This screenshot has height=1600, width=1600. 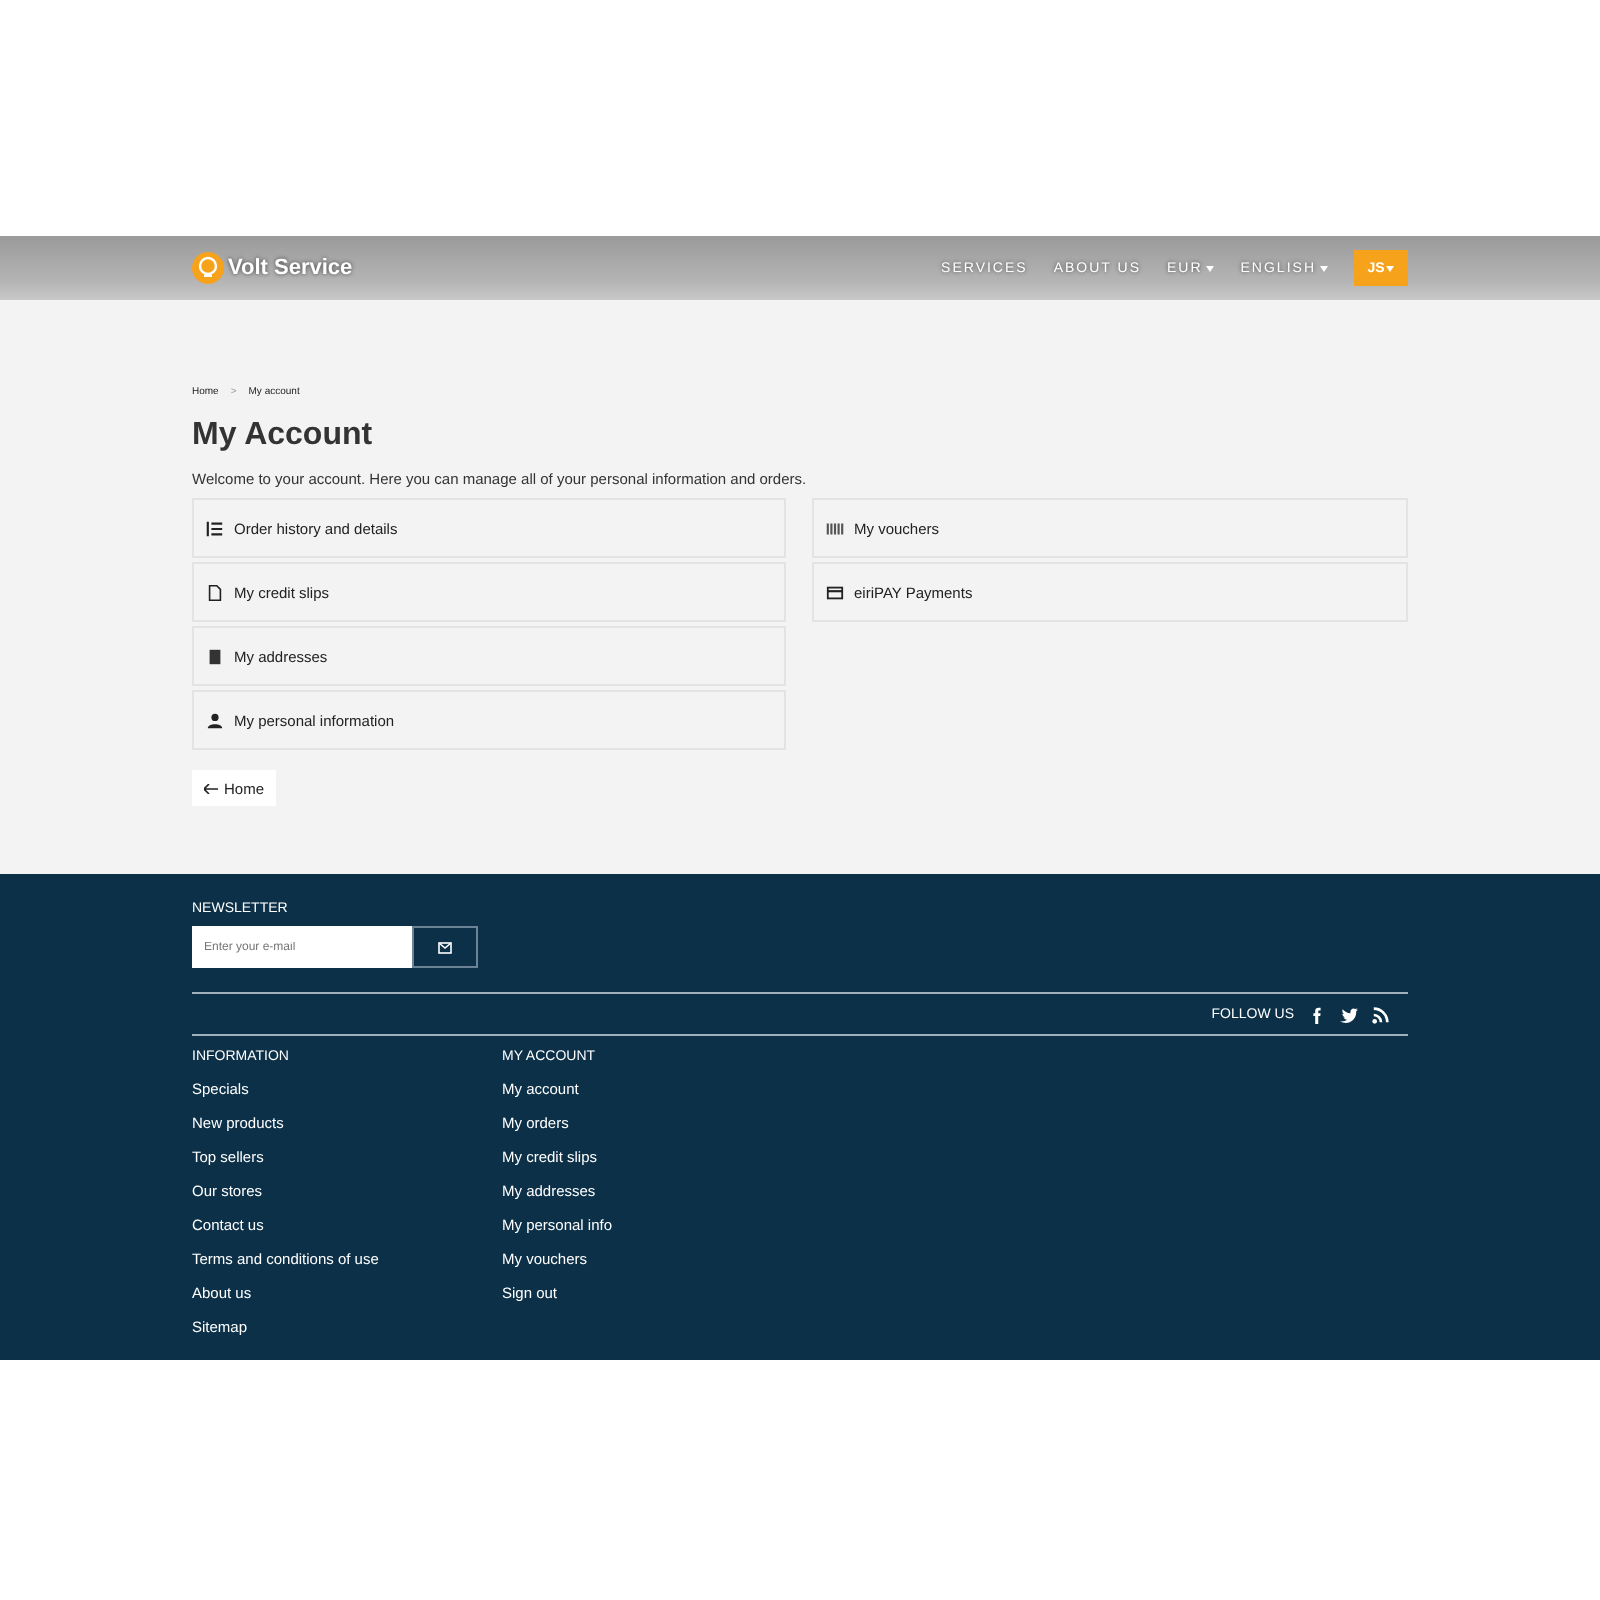 I want to click on arrow-left-icon, so click(x=211, y=788).